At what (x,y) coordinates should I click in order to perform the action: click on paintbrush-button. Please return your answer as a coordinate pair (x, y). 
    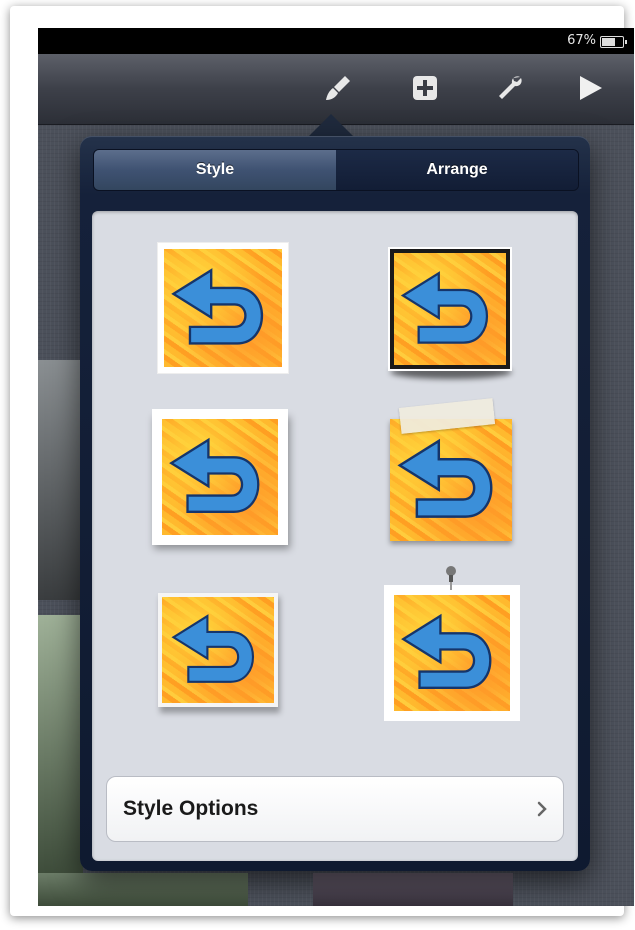
    Looking at the image, I should click on (338, 88).